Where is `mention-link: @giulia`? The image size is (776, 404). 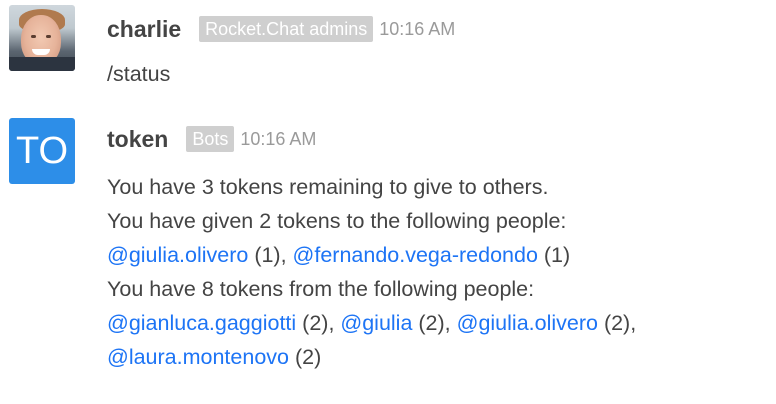
mention-link: @giulia is located at coordinates (376, 323).